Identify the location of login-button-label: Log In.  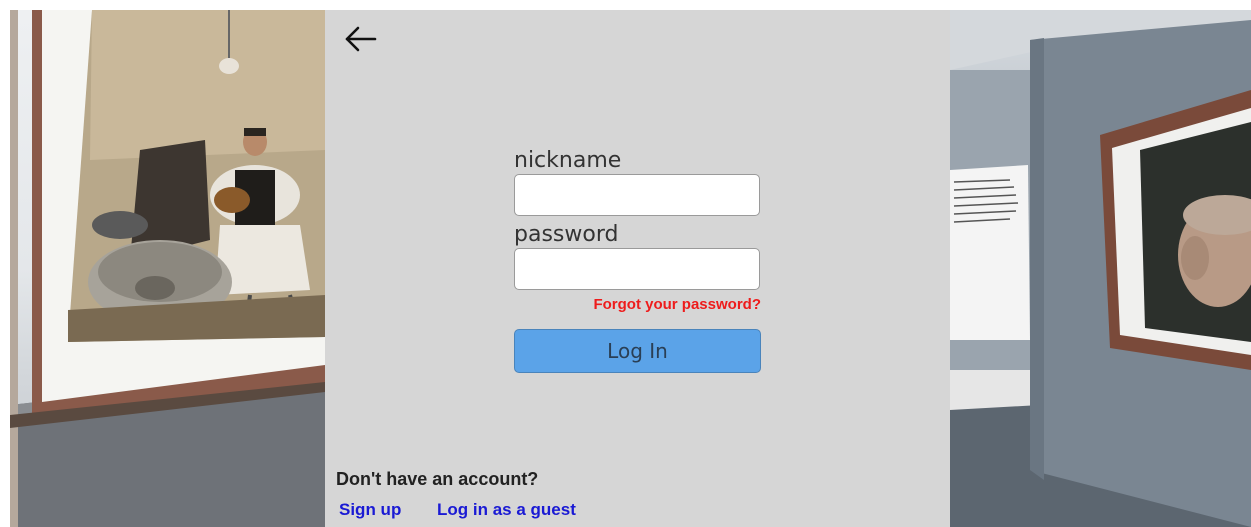
(637, 351).